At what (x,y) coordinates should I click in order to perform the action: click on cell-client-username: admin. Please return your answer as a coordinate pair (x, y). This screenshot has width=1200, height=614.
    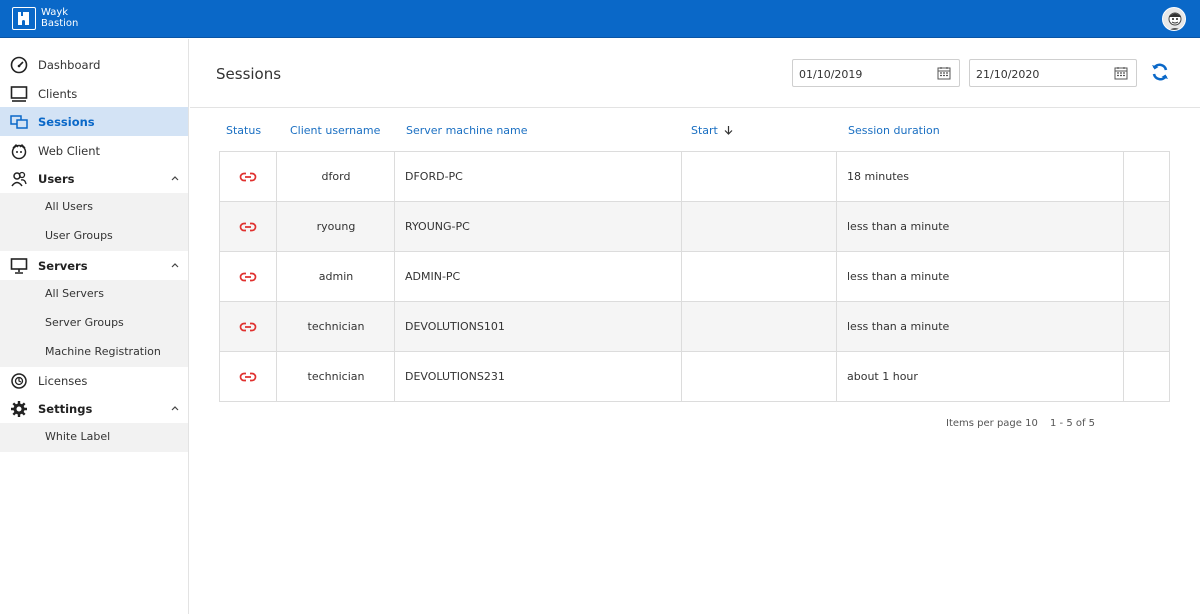
    Looking at the image, I should click on (336, 277).